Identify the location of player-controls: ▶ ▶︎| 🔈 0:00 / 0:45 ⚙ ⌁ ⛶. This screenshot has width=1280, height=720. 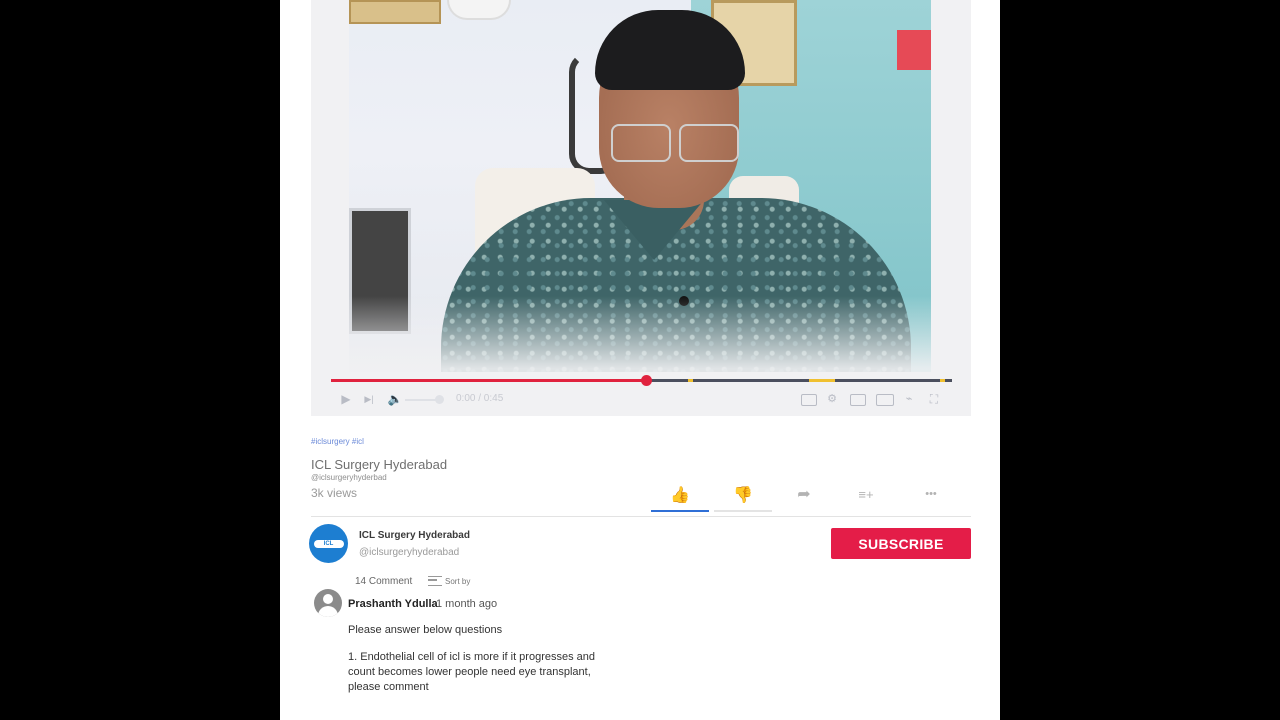
(641, 400).